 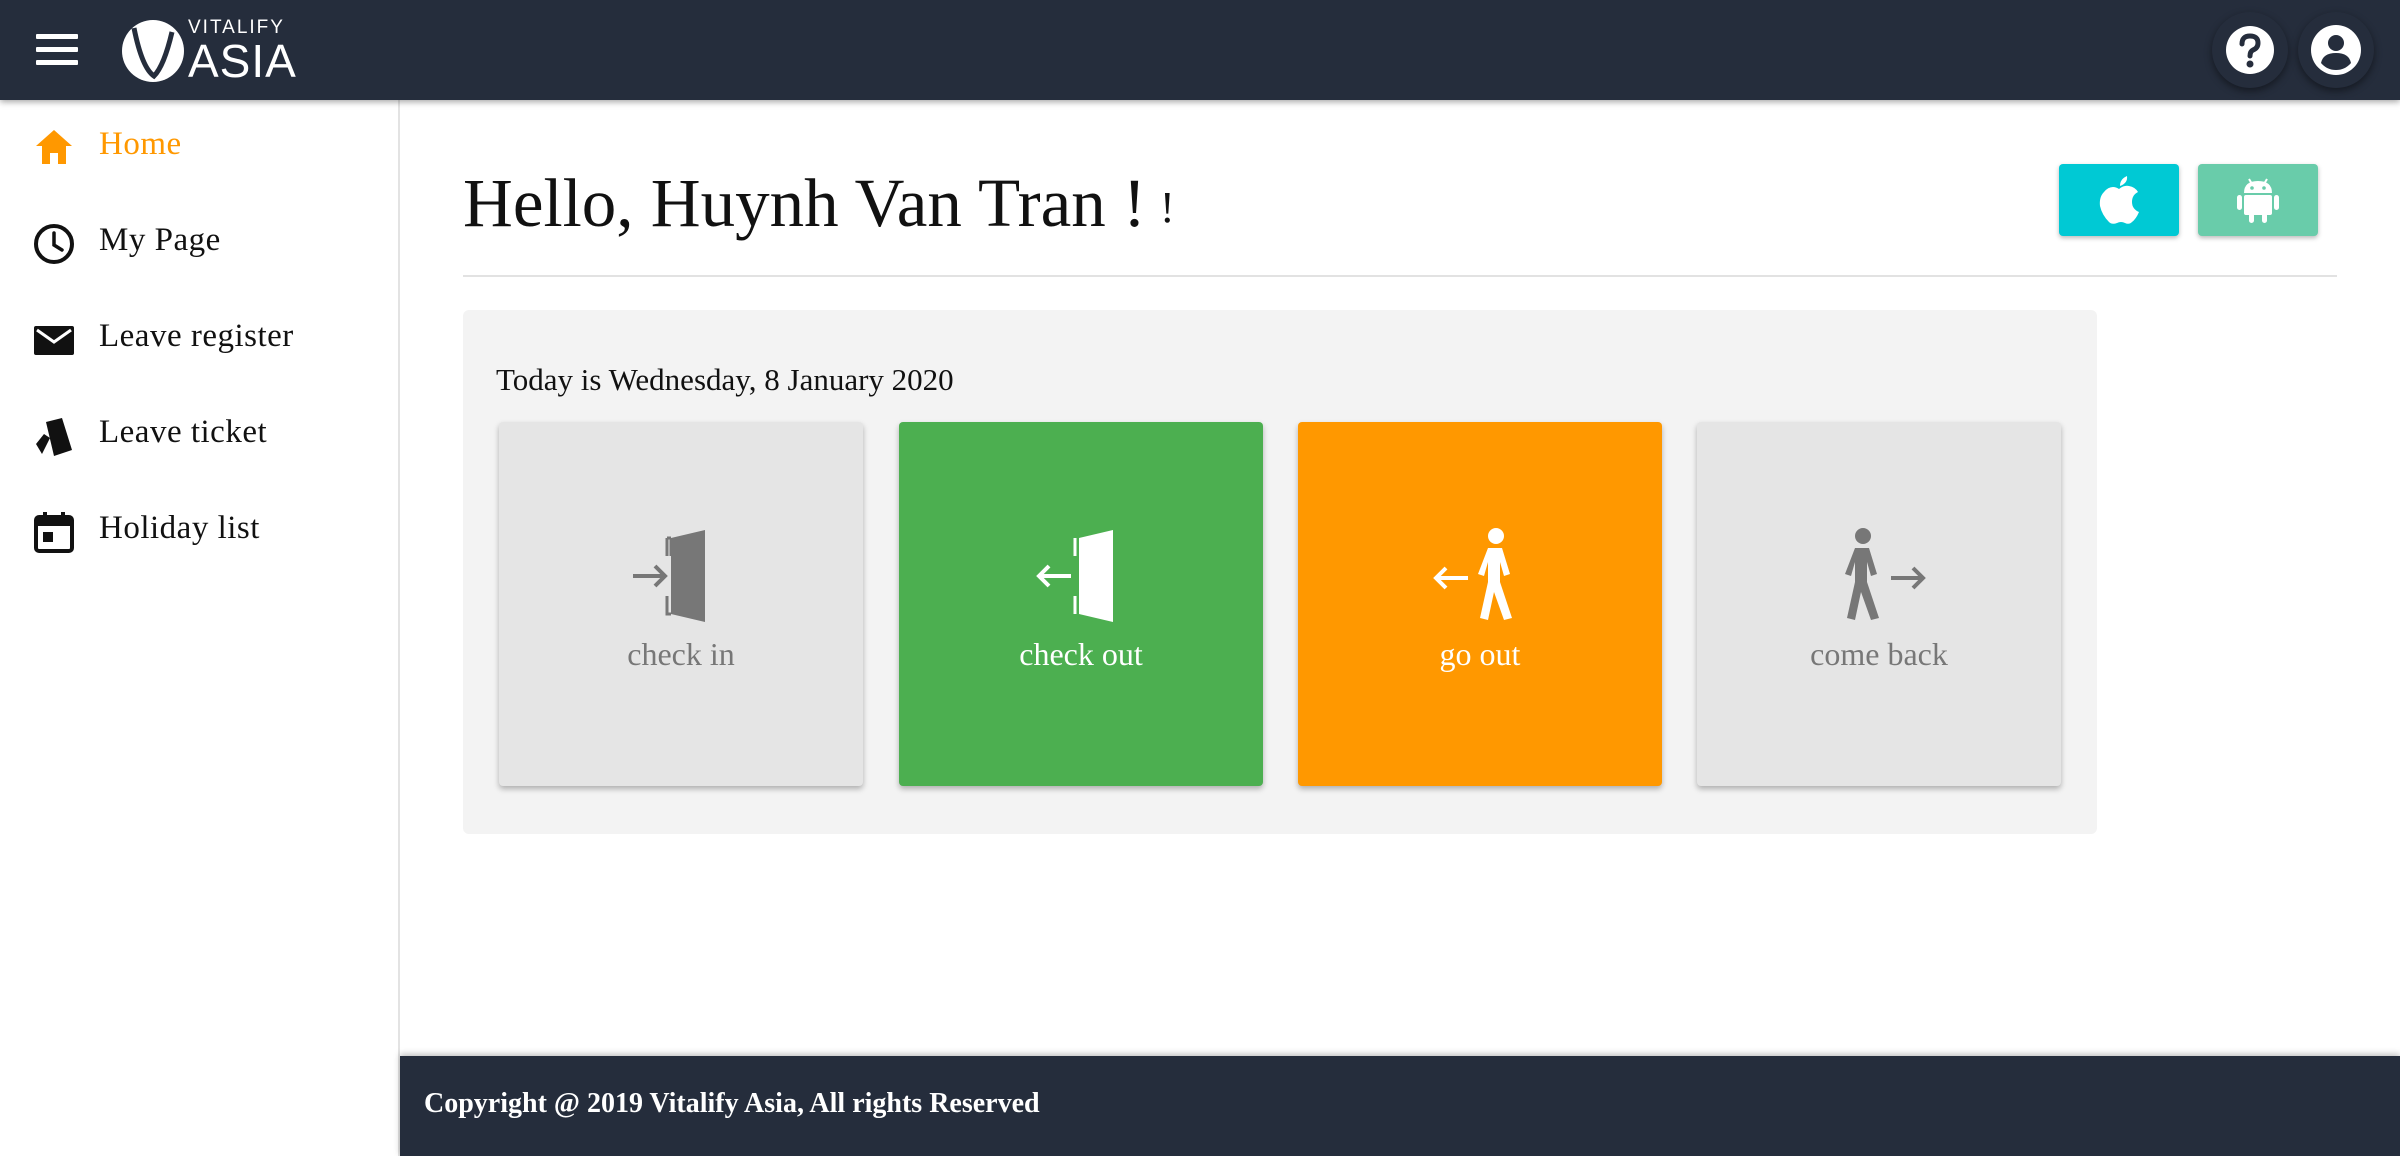 I want to click on account-button, so click(x=2336, y=50).